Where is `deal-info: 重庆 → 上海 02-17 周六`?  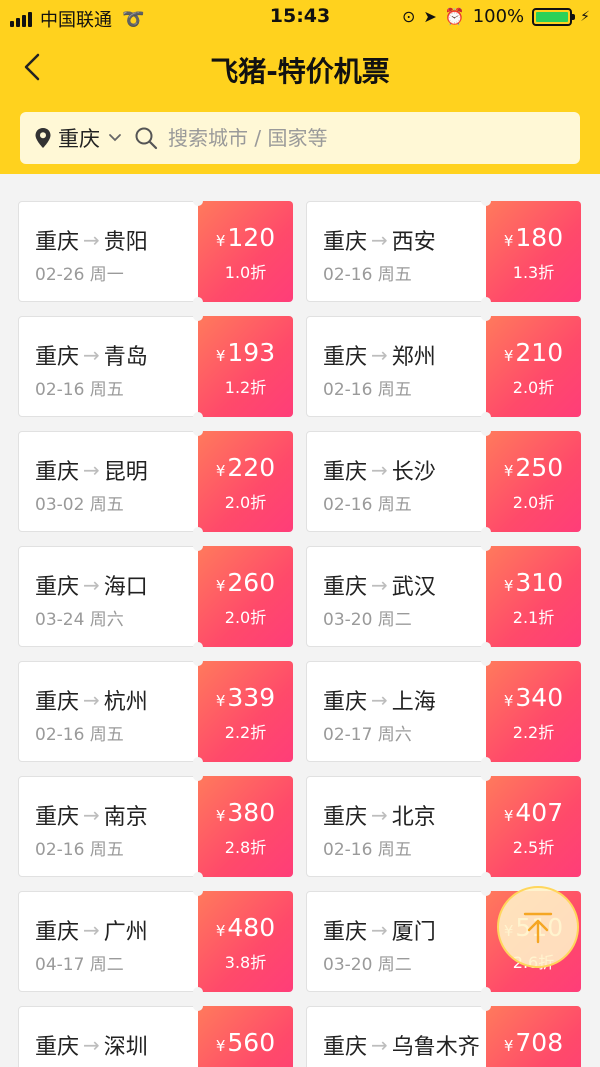
deal-info: 重庆 → 上海 02-17 周六 is located at coordinates (397, 712).